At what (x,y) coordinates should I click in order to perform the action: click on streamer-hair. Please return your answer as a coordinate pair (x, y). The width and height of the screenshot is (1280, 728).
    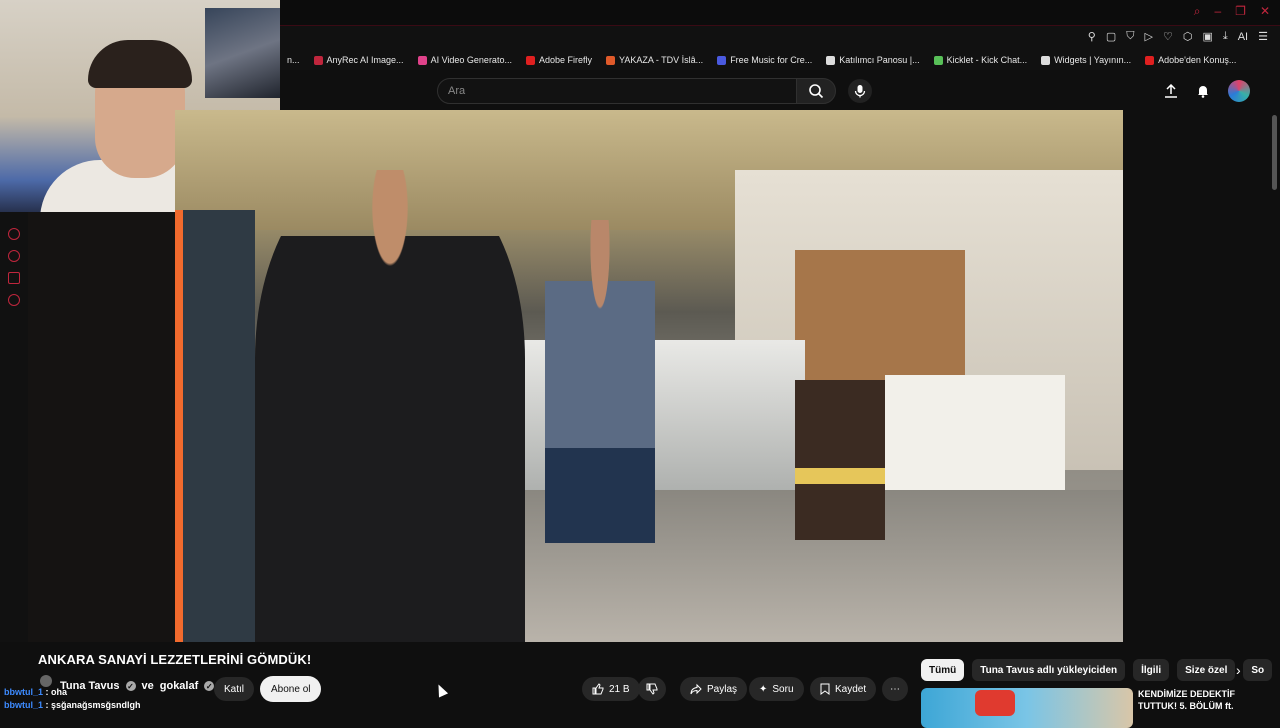
    Looking at the image, I should click on (140, 64).